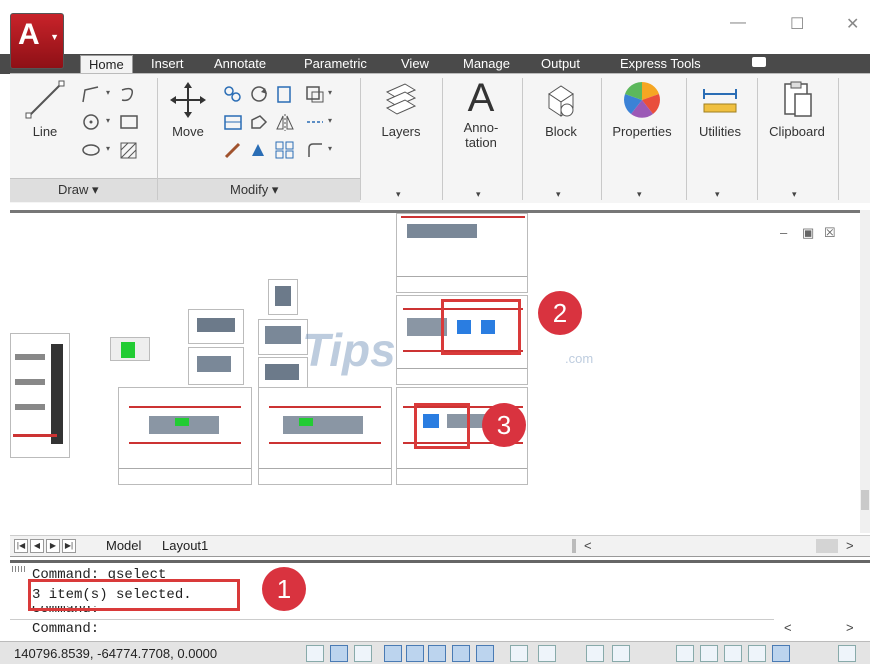 The width and height of the screenshot is (870, 664). I want to click on polyline-icon, so click(91, 94).